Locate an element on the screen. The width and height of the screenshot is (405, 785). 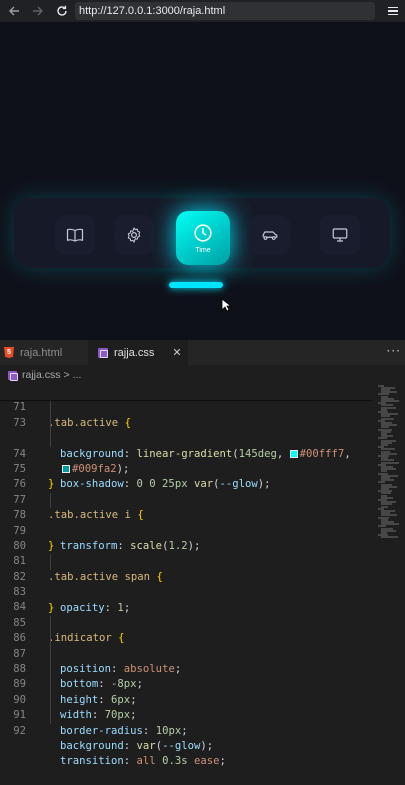
code-line: 77 .tab.active i { is located at coordinates (186, 499).